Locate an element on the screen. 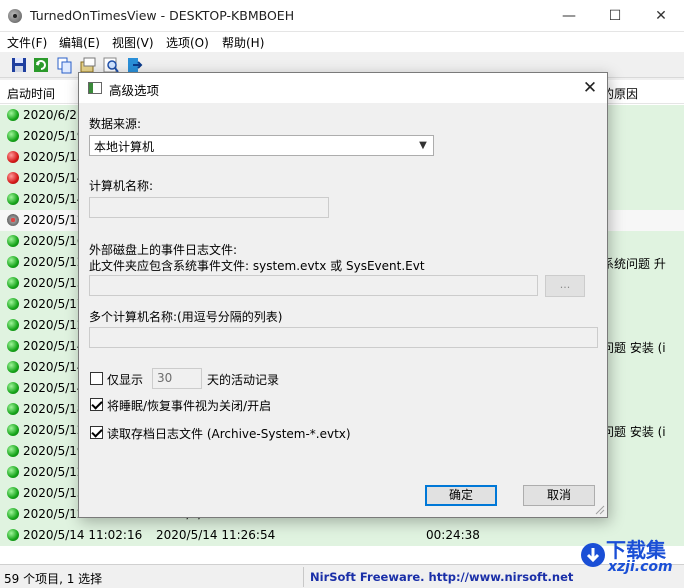 This screenshot has height=588, width=684. app-icon is located at coordinates (15, 16).